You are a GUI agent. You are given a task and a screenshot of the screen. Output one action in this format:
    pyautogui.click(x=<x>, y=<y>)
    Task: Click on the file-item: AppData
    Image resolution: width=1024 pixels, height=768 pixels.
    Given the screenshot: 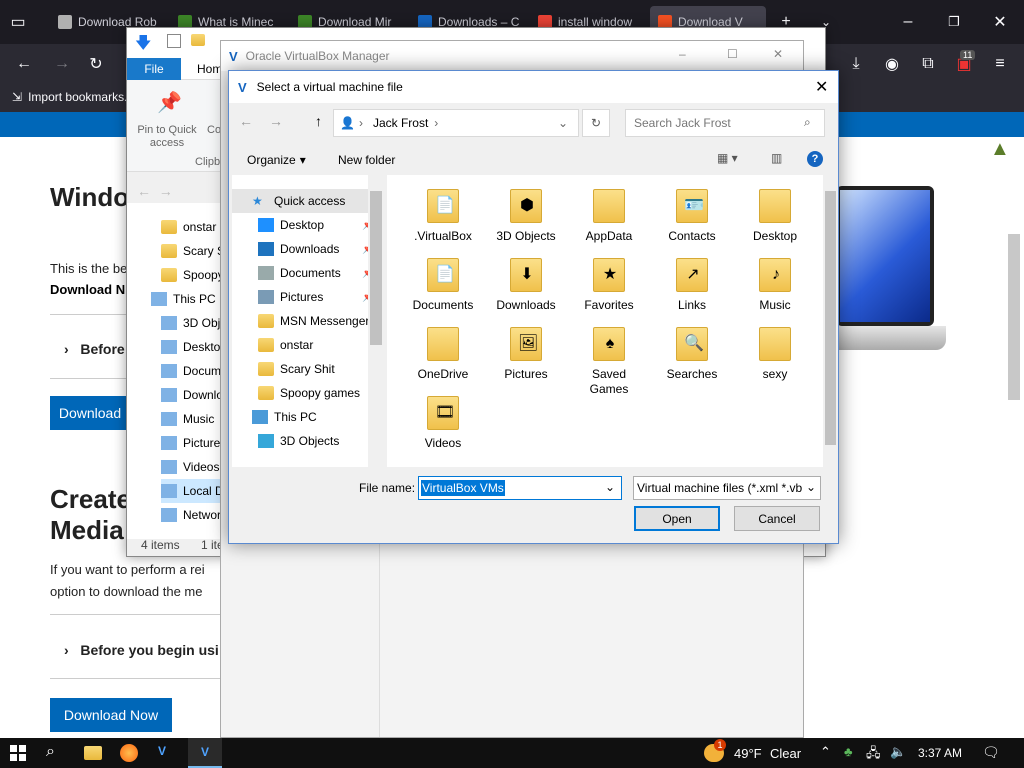 What is the action you would take?
    pyautogui.click(x=609, y=213)
    